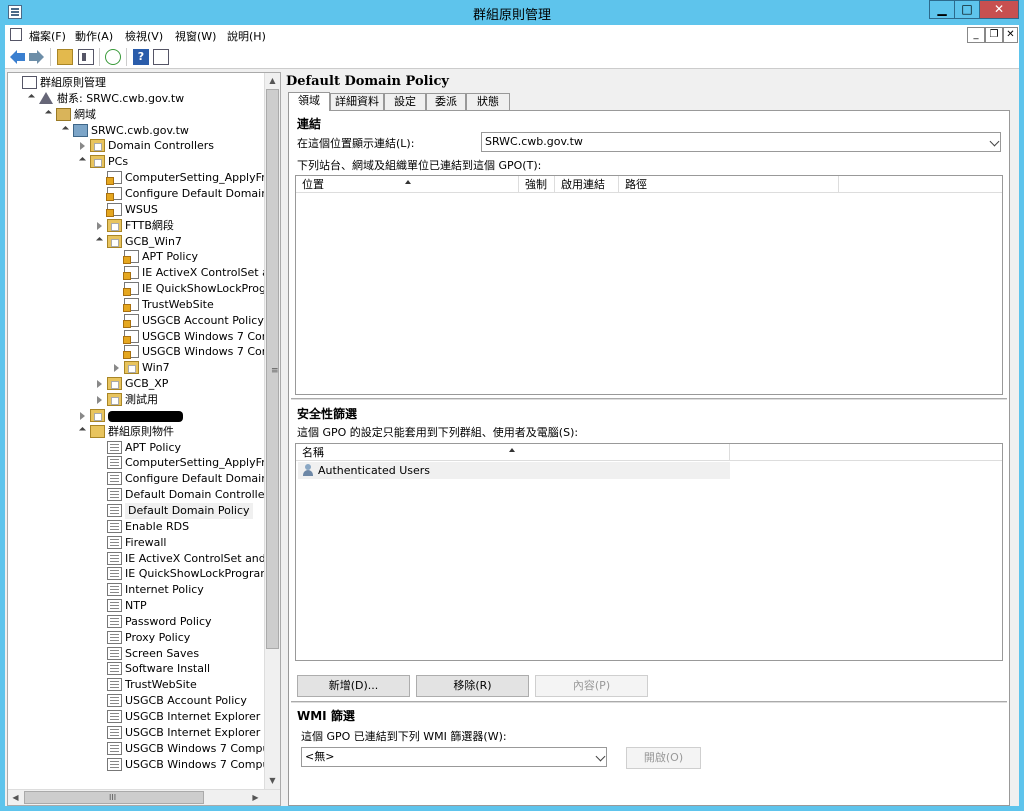 This screenshot has width=1024, height=811. What do you see at coordinates (488, 101) in the screenshot?
I see `tab-status: 狀態` at bounding box center [488, 101].